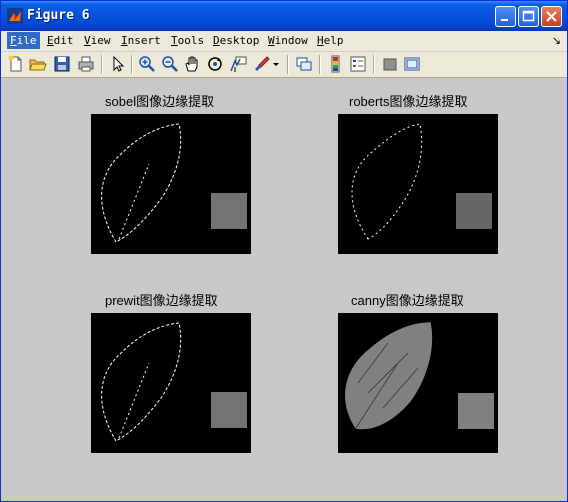 This screenshot has width=568, height=502. What do you see at coordinates (62, 64) in the screenshot?
I see `save-icon` at bounding box center [62, 64].